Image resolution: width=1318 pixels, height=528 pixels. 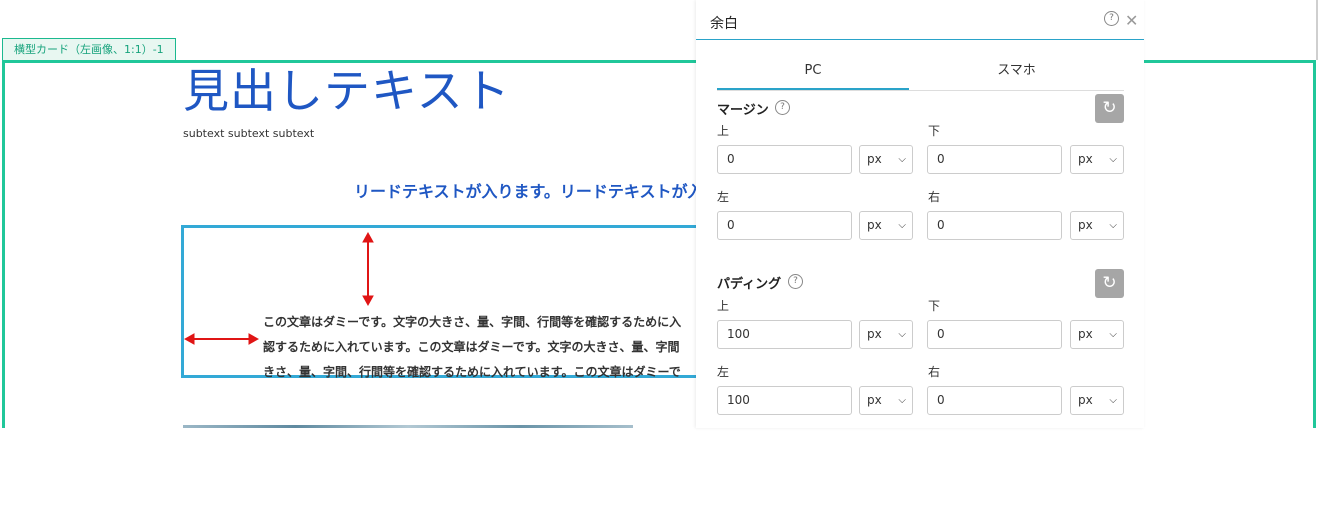 I want to click on close-icon: ✕, so click(x=1131, y=21).